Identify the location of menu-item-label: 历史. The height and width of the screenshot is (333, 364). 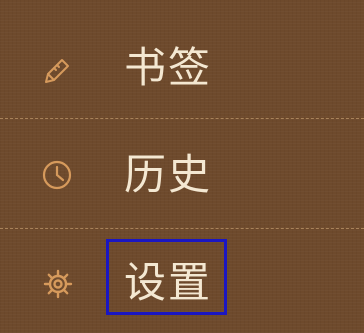
(168, 174).